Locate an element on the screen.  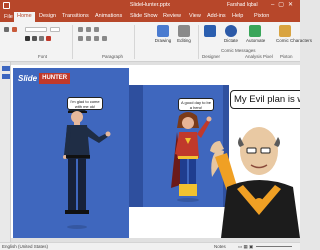
comic-characters-label: Comic Characters is located at coordinates (294, 40).